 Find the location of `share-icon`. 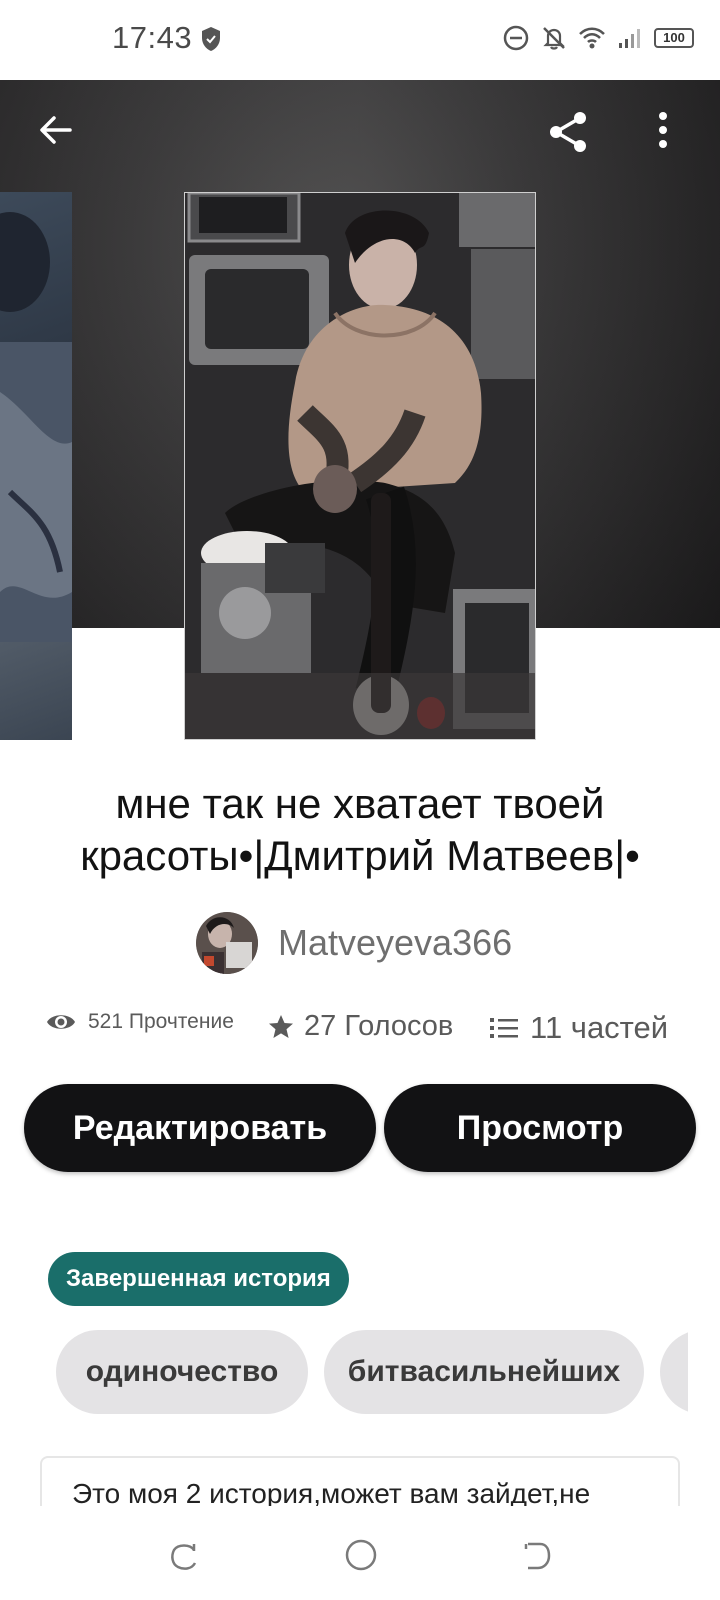

share-icon is located at coordinates (568, 132).